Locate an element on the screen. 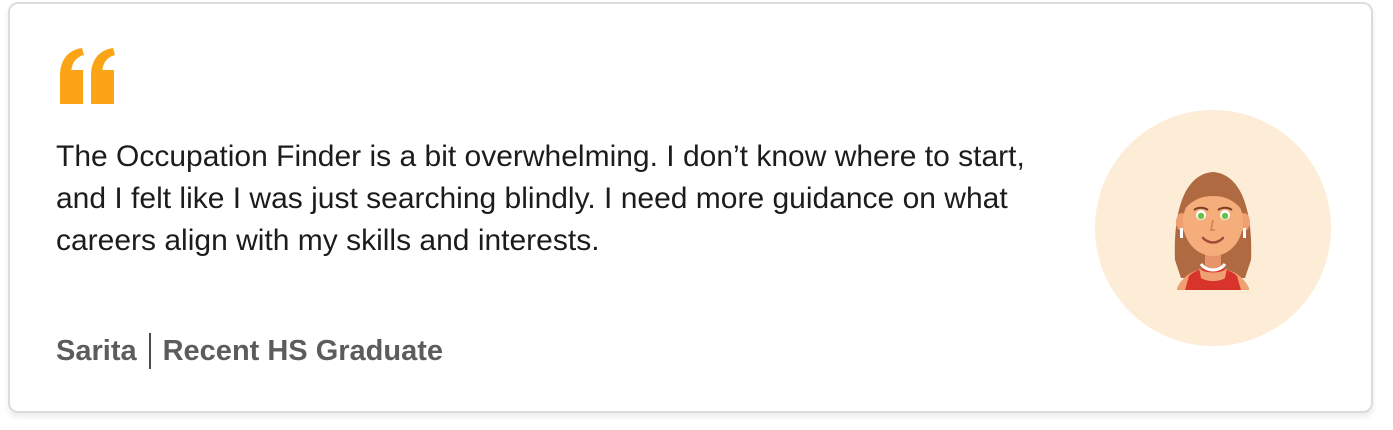 Image resolution: width=1393 pixels, height=430 pixels. testimonial-attribution: Sarita Recent HS Graduate is located at coordinates (249, 351).